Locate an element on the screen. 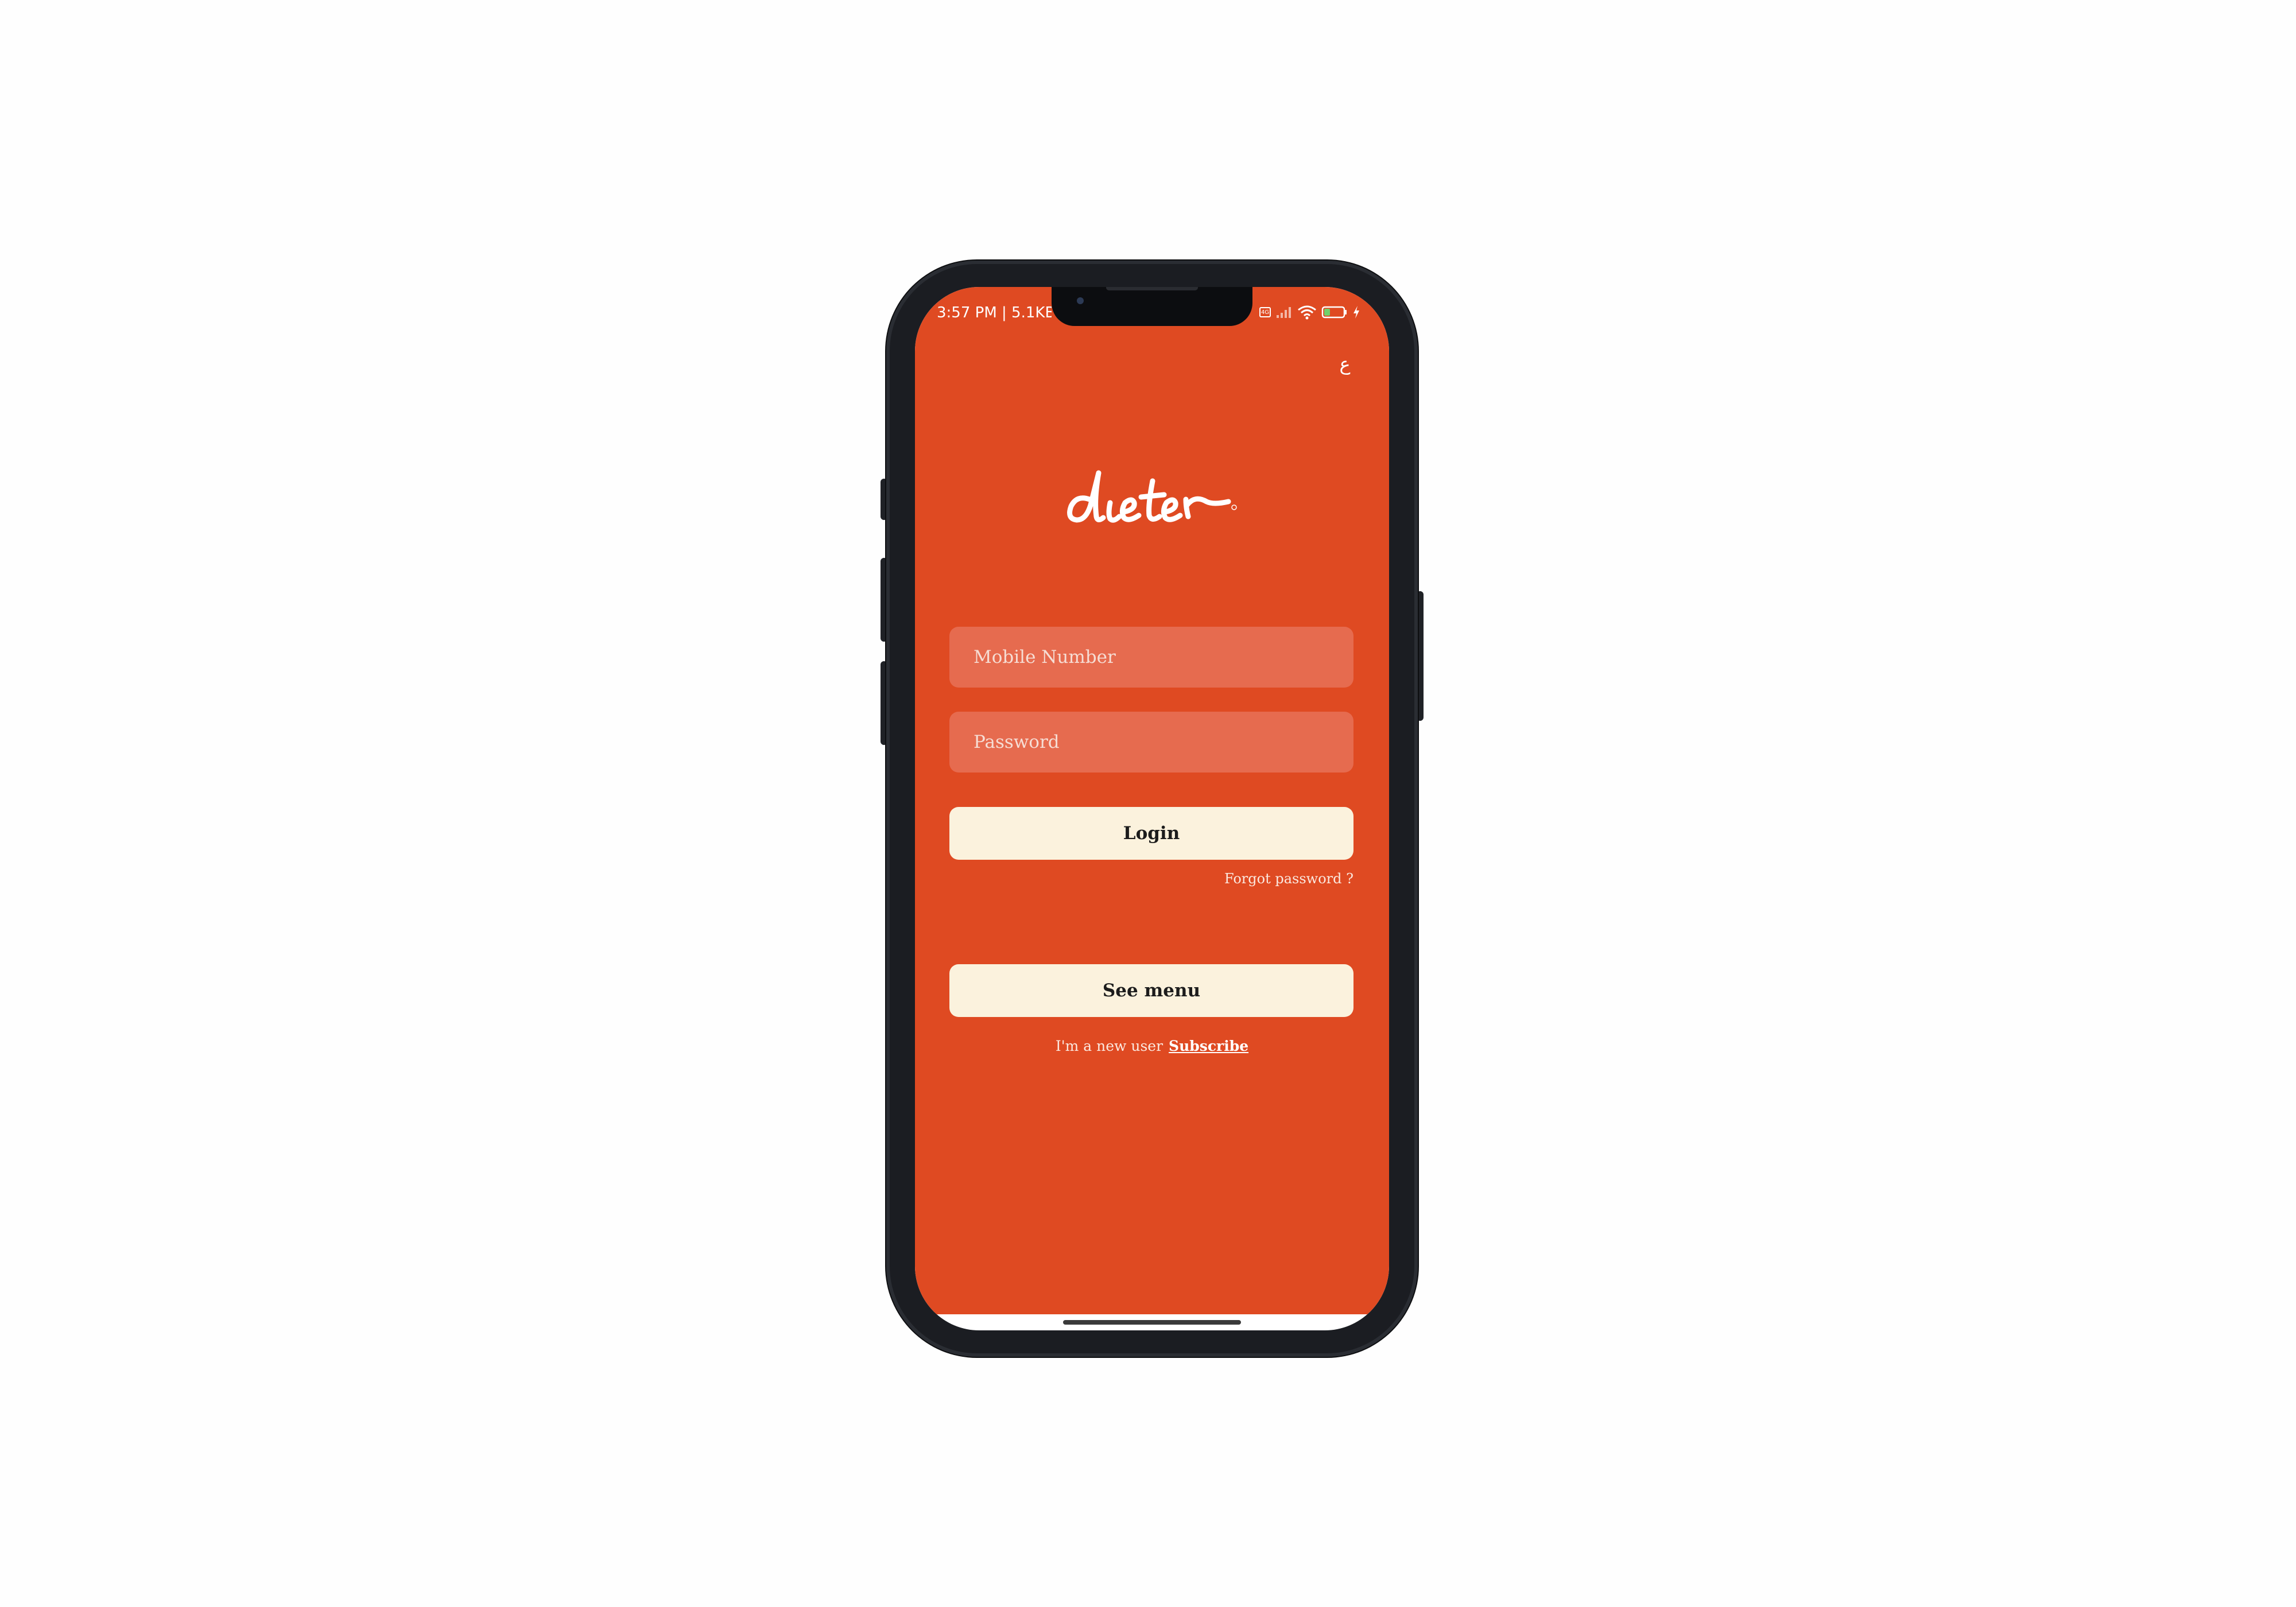 The height and width of the screenshot is (1607, 2296). home-indicator is located at coordinates (1152, 1322).